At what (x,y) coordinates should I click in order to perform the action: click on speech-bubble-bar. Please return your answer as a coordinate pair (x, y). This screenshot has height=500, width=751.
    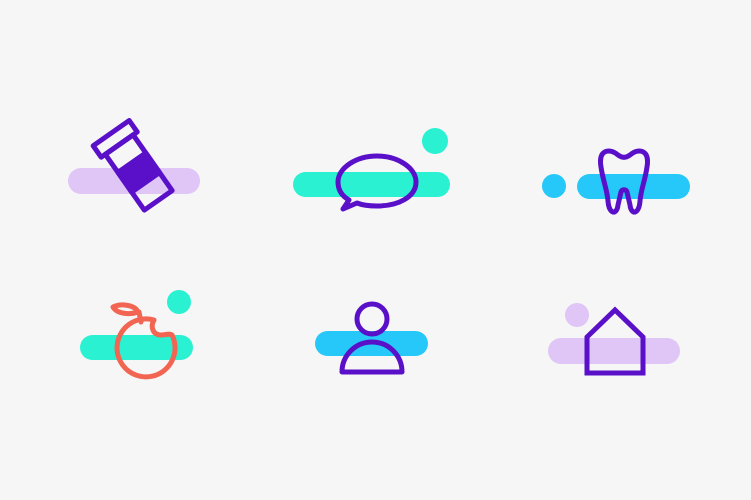
    Looking at the image, I should click on (371, 184).